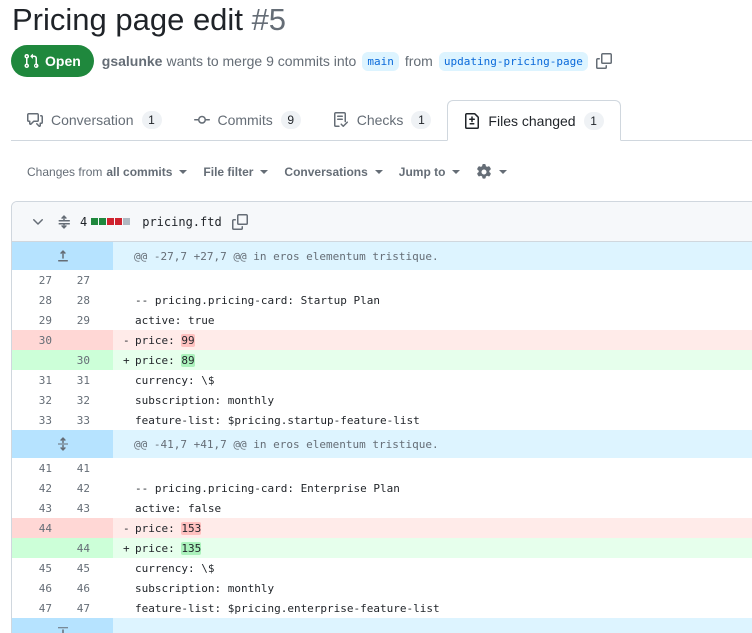 The width and height of the screenshot is (752, 633). I want to click on new-line-number: 33, so click(71, 420).